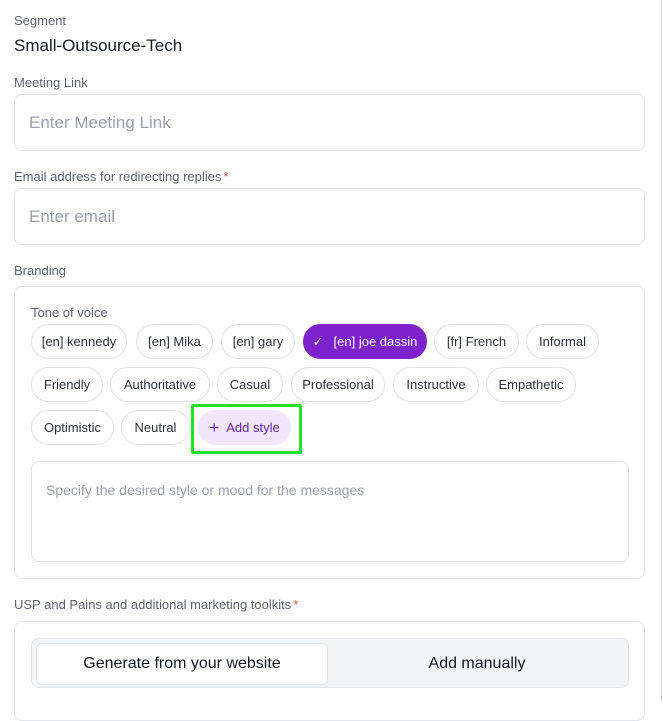 This screenshot has height=721, width=663. Describe the element at coordinates (40, 20) in the screenshot. I see `segment-label: Segment` at that location.